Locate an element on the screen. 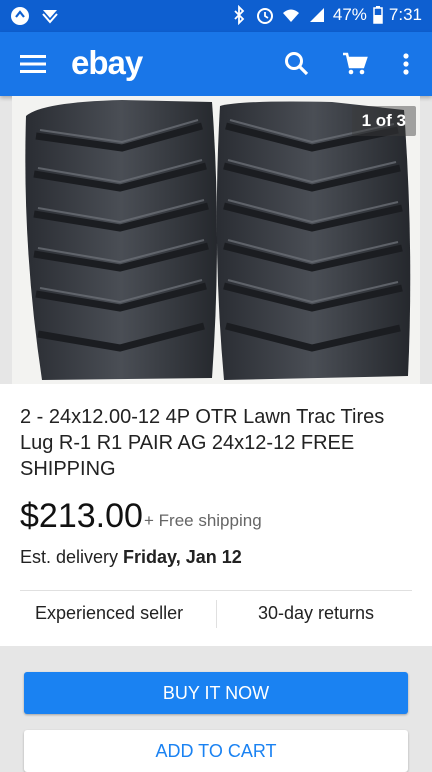 The width and height of the screenshot is (432, 772). alarm-icon is located at coordinates (264, 16).